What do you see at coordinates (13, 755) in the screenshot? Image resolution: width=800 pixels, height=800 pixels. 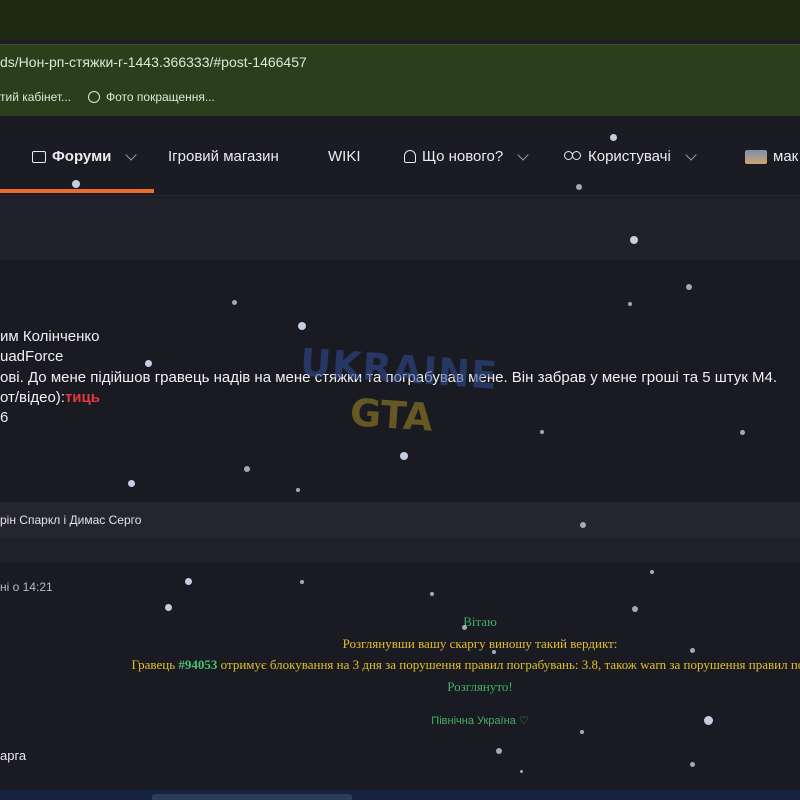 I see `reply-author: арга` at bounding box center [13, 755].